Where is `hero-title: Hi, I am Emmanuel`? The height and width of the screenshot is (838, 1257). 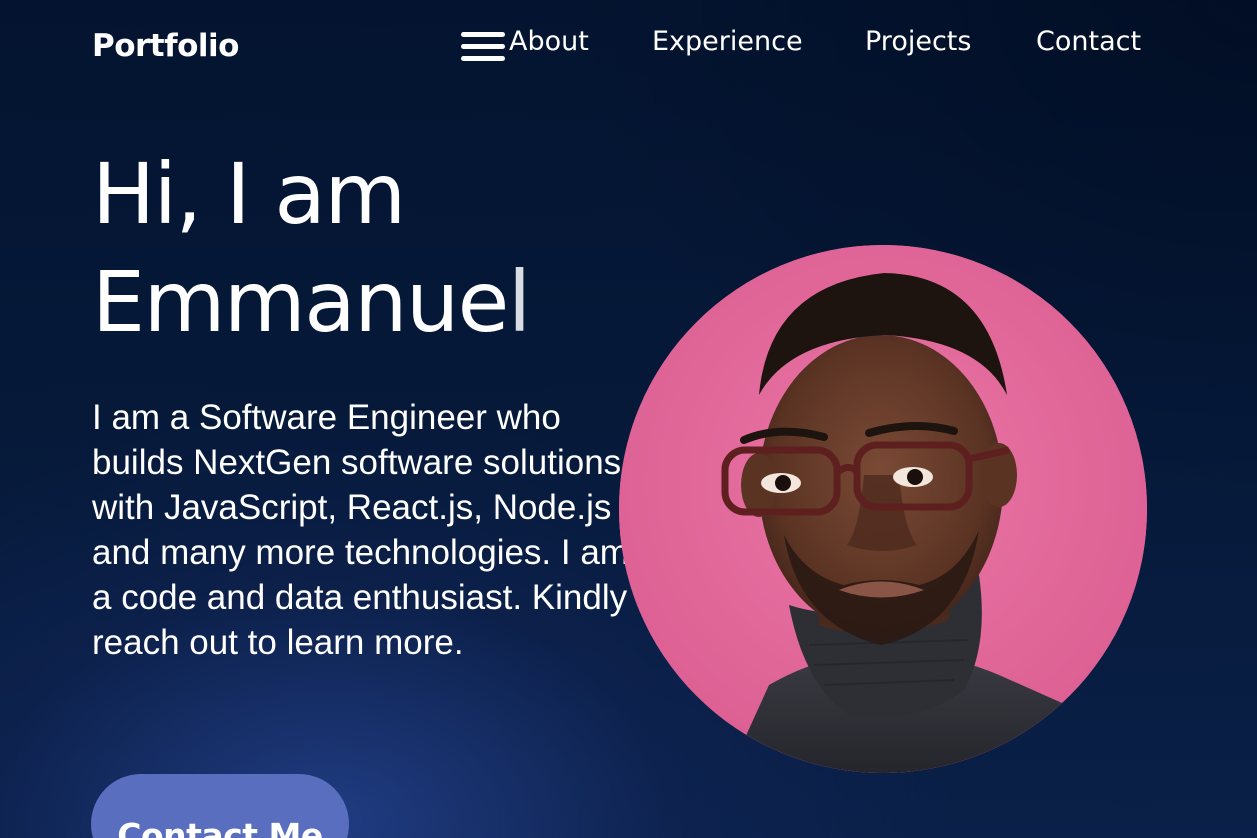
hero-title: Hi, I am Emmanuel is located at coordinates (311, 248).